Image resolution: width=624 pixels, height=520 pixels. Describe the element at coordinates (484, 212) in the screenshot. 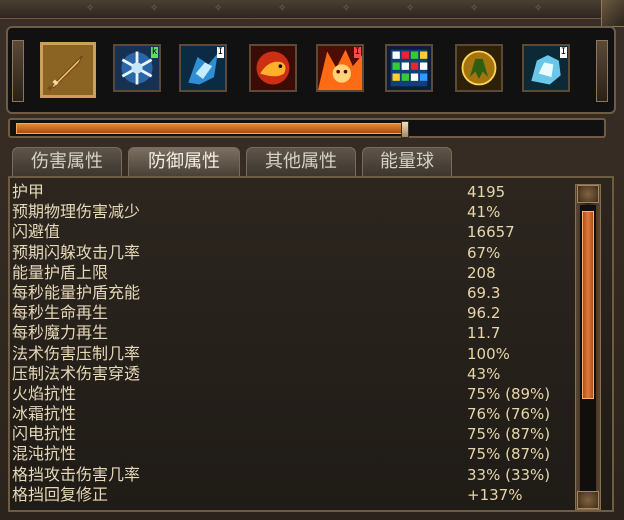

I see `stat-value: 41%` at that location.